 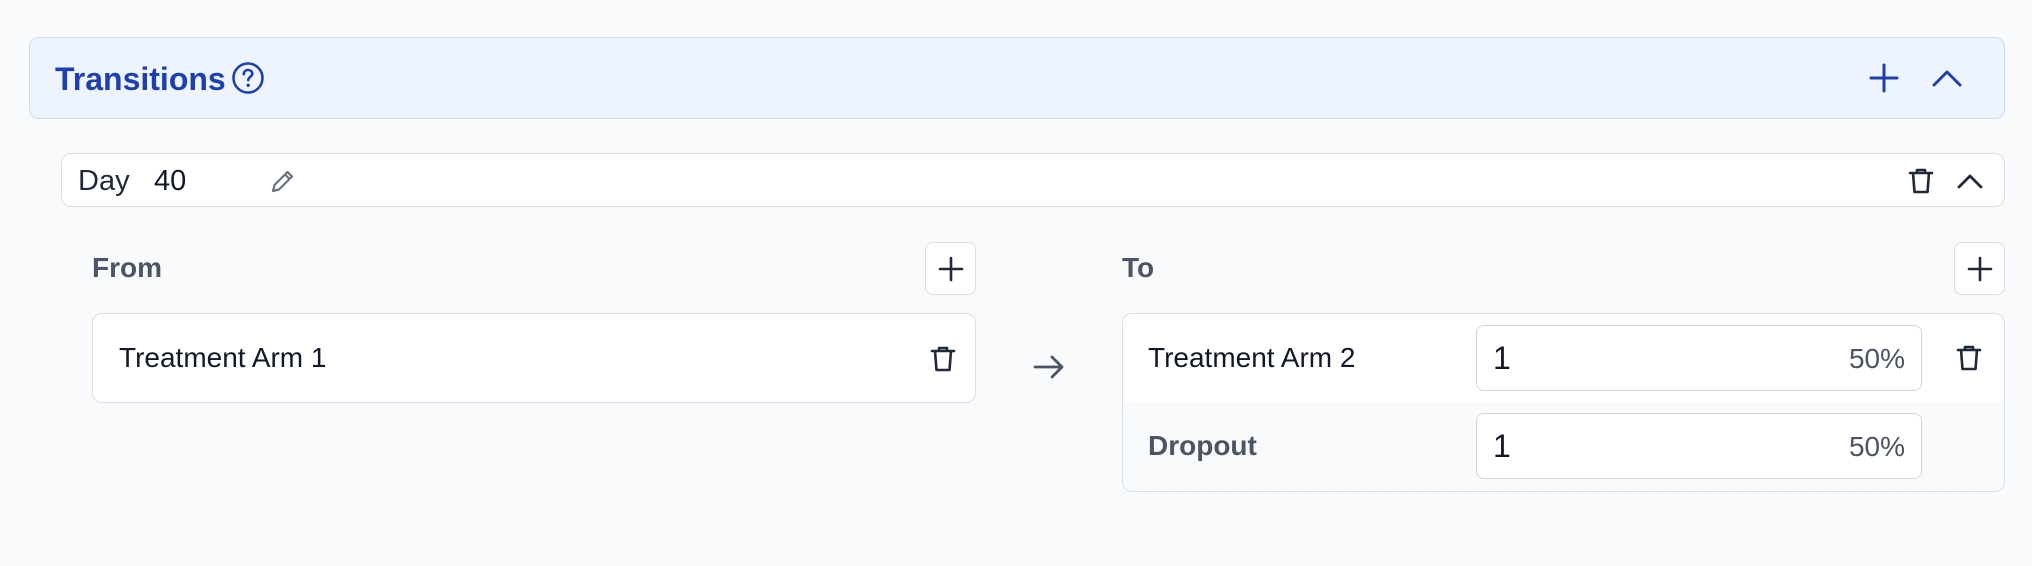 What do you see at coordinates (1049, 367) in the screenshot?
I see `arrow-right-icon` at bounding box center [1049, 367].